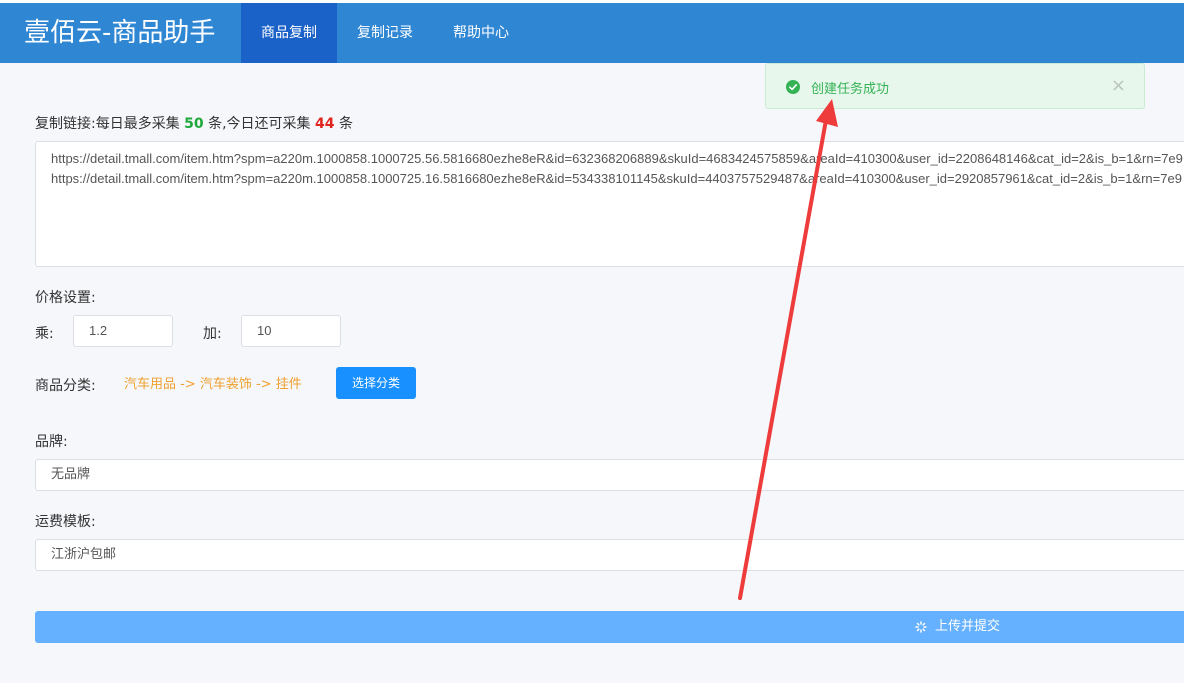  Describe the element at coordinates (259, 124) in the screenshot. I see `copy-link-label-middle: 条,今日还可采集` at that location.